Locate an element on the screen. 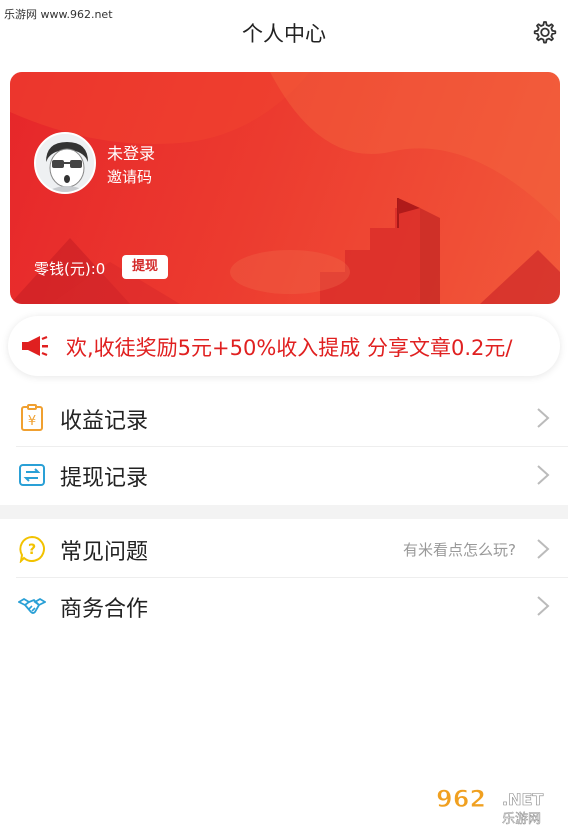  menu-item-earnings-record: ¥ 收益记录 is located at coordinates (284, 418).